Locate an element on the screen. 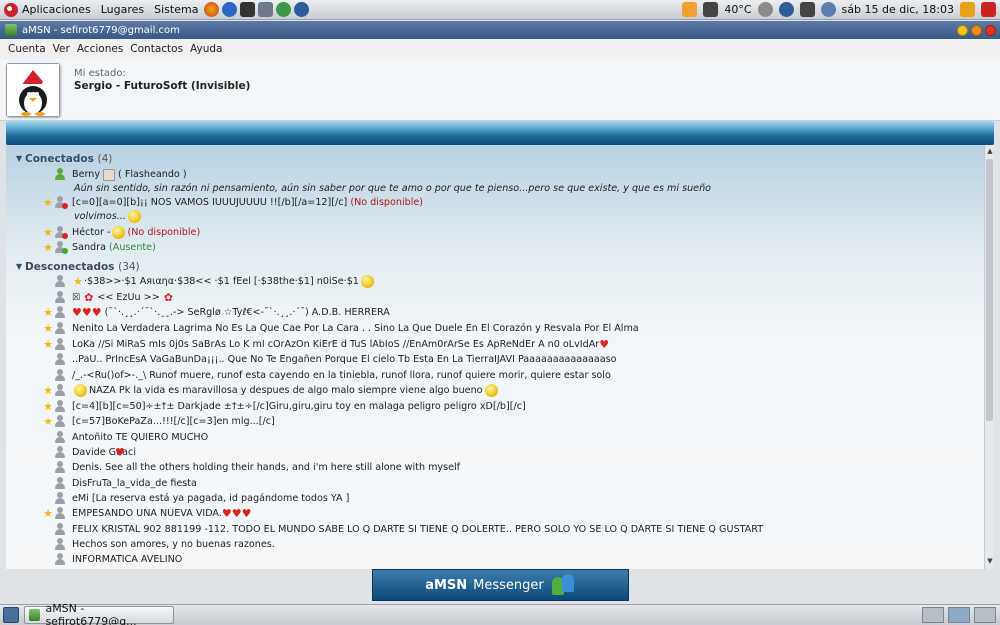  weather-icon is located at coordinates (690, 9).